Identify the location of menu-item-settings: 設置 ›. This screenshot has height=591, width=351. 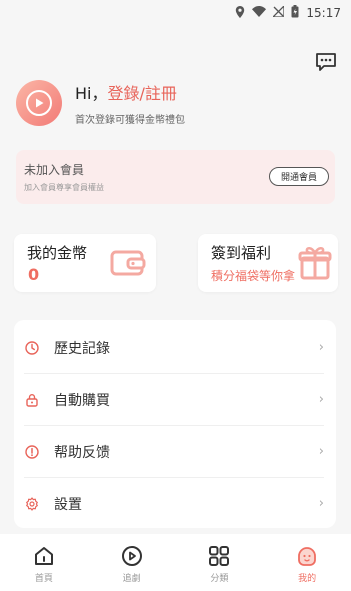
(174, 503).